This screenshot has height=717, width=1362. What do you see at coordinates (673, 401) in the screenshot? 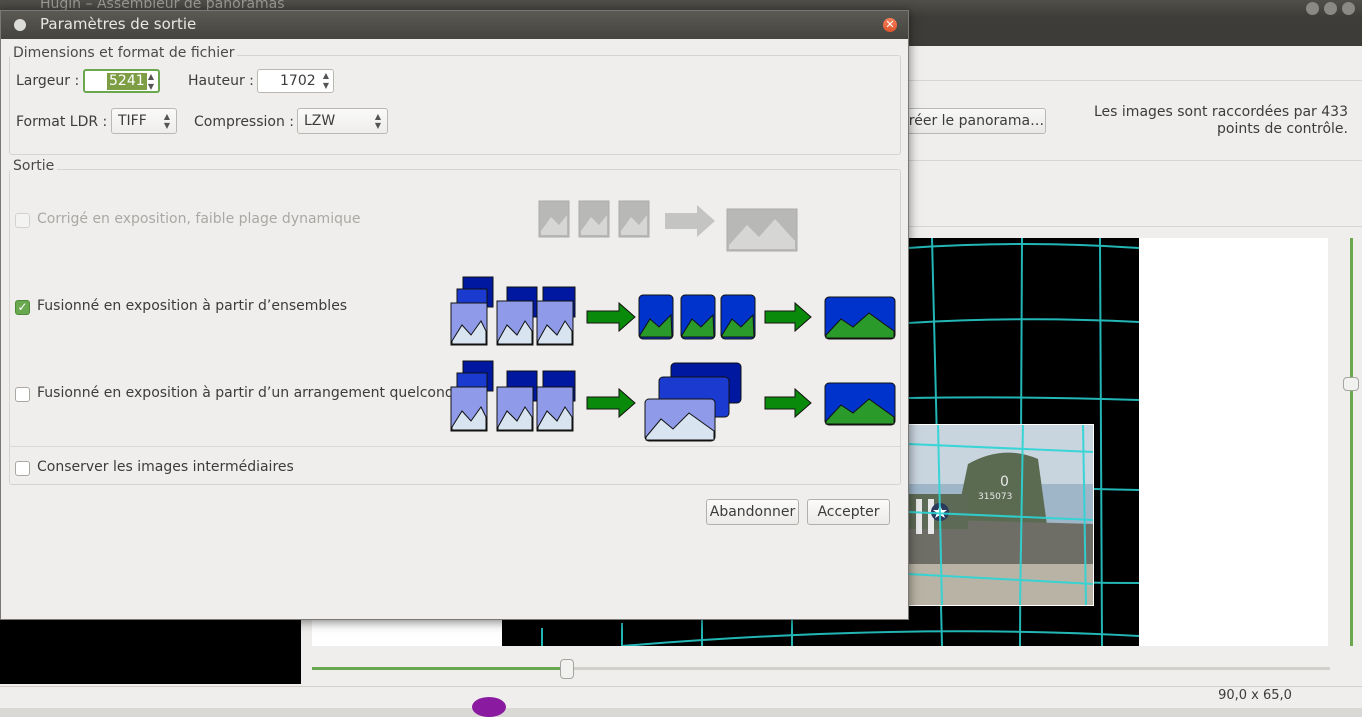
I see `exposure-fused-arbitrary-diagram-icon` at bounding box center [673, 401].